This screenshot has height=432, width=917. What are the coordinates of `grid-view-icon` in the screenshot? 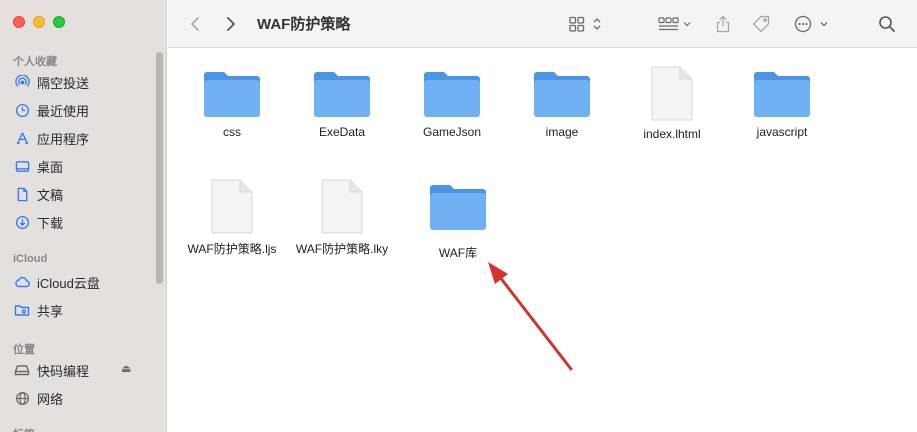 It's located at (585, 24).